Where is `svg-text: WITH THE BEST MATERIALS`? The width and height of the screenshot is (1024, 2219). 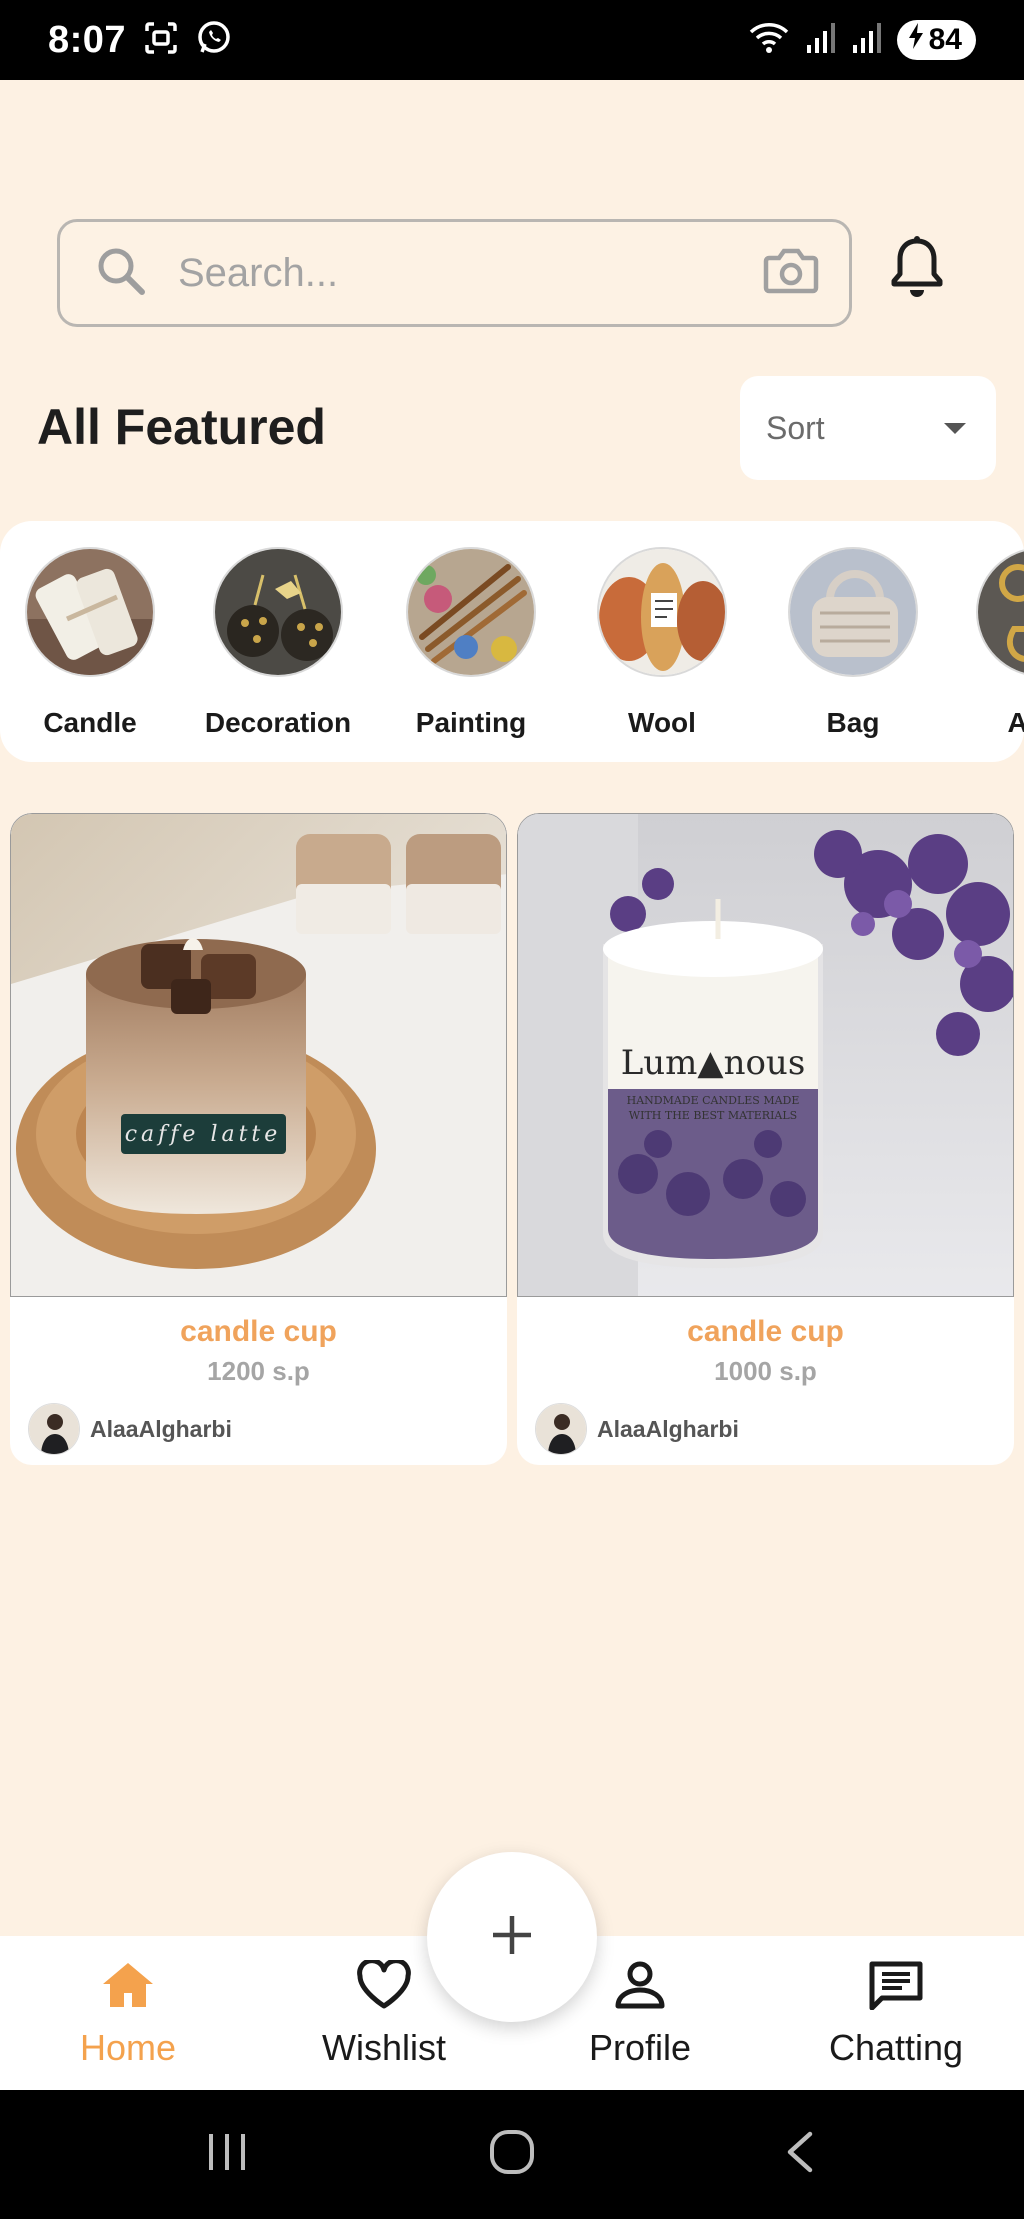
svg-text: WITH THE BEST MATERIALS is located at coordinates (713, 1115).